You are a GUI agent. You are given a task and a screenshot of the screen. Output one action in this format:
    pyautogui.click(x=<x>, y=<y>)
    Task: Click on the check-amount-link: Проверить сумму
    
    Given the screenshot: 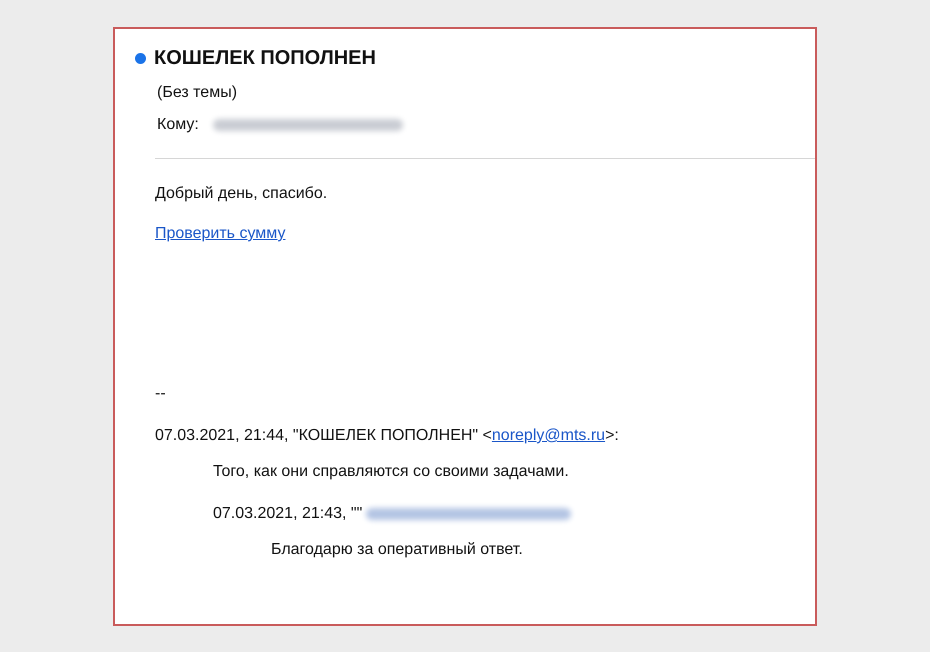 What is the action you would take?
    pyautogui.click(x=220, y=234)
    